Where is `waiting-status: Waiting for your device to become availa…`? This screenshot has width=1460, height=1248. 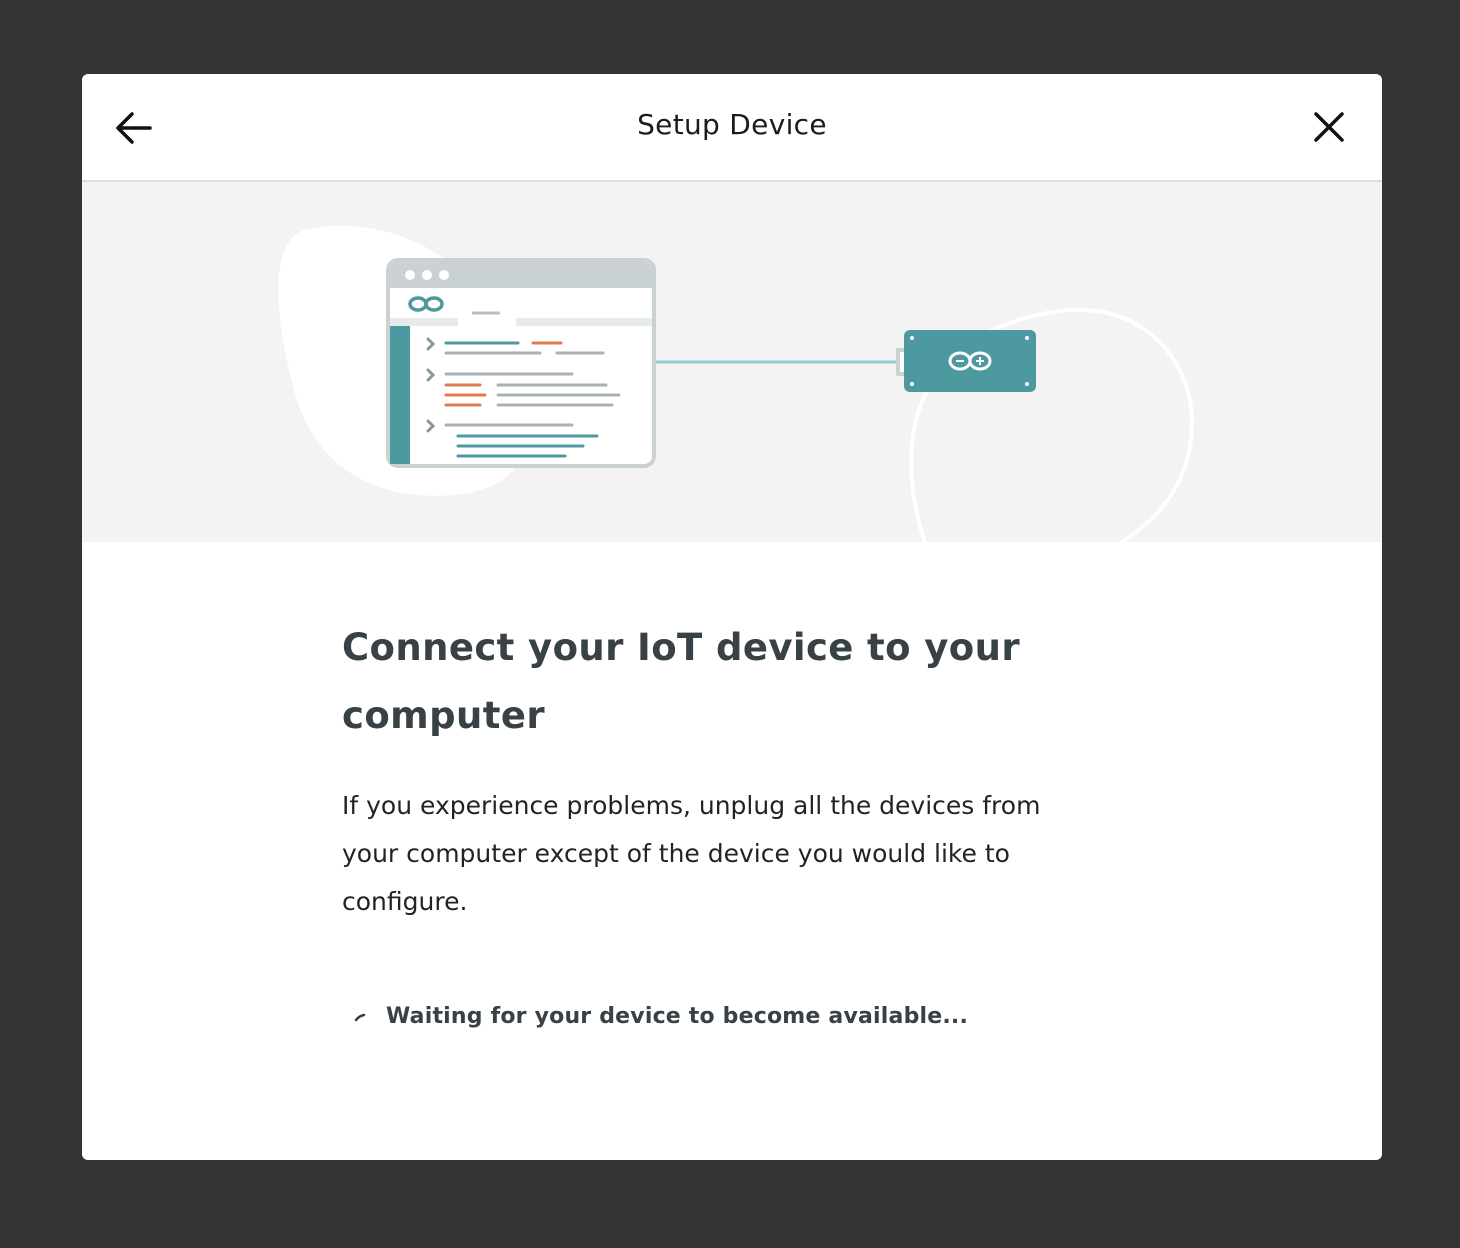
waiting-status: Waiting for your device to become availa… is located at coordinates (660, 1016).